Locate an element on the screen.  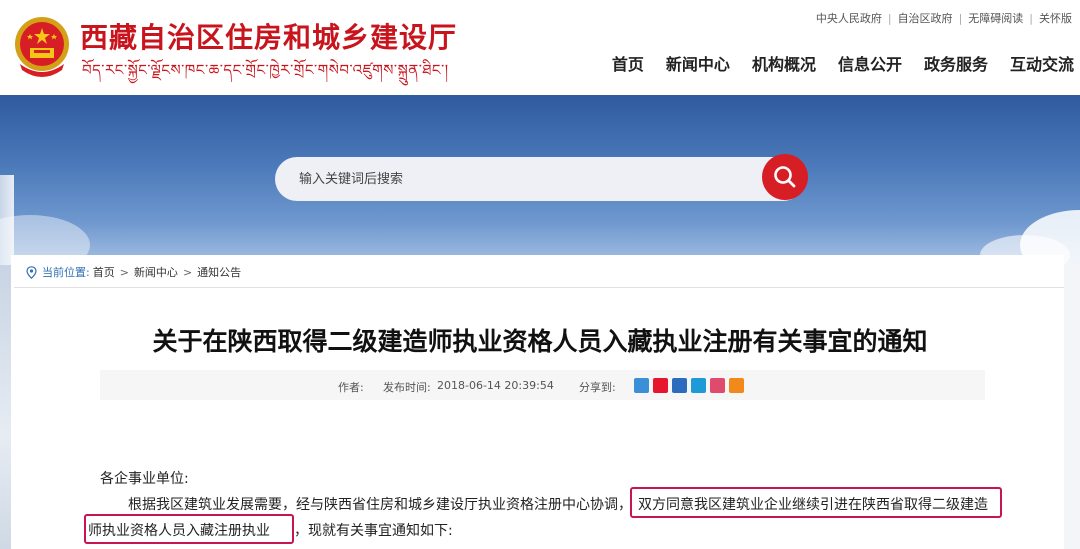
right-background is located at coordinates (1072, 407).